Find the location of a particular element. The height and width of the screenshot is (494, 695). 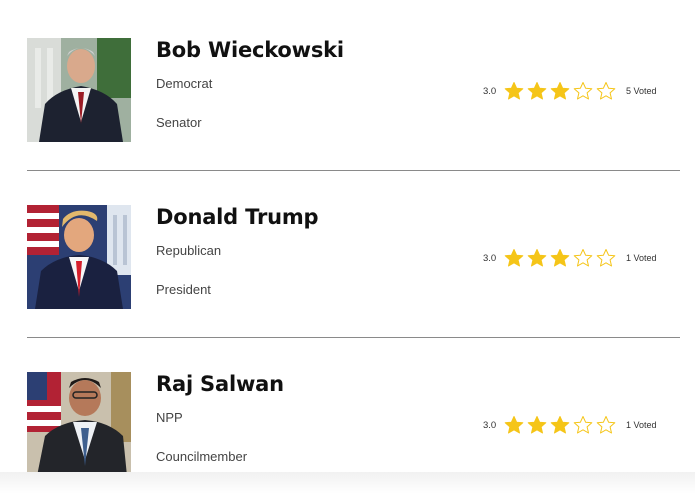

candidate-party: NPP is located at coordinates (169, 417).